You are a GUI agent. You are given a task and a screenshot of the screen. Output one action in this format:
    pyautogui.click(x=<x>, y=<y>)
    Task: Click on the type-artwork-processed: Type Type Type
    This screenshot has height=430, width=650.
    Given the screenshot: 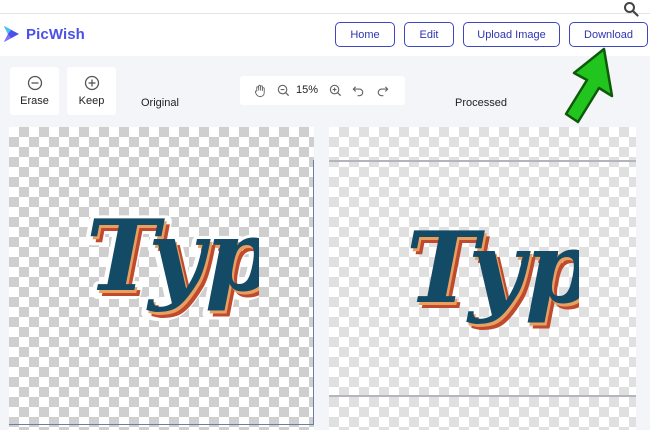 What is the action you would take?
    pyautogui.click(x=492, y=271)
    